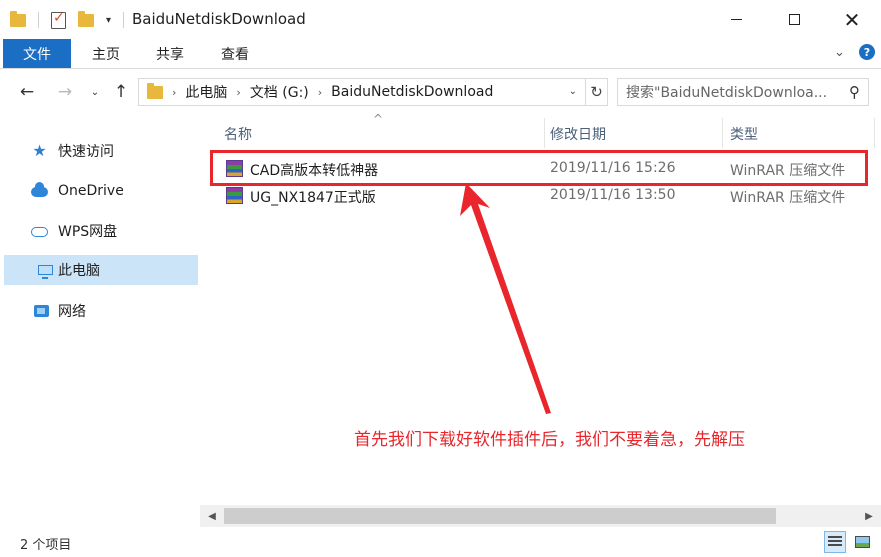  Describe the element at coordinates (86, 152) in the screenshot. I see `sidebar-item-label: 快速访问` at that location.